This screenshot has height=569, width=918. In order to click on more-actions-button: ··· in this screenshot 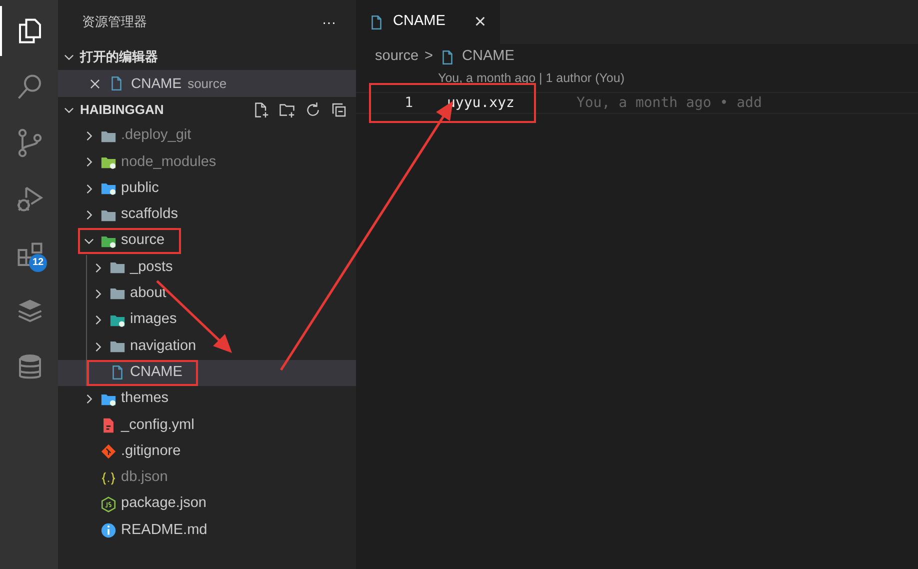, I will do `click(329, 22)`.